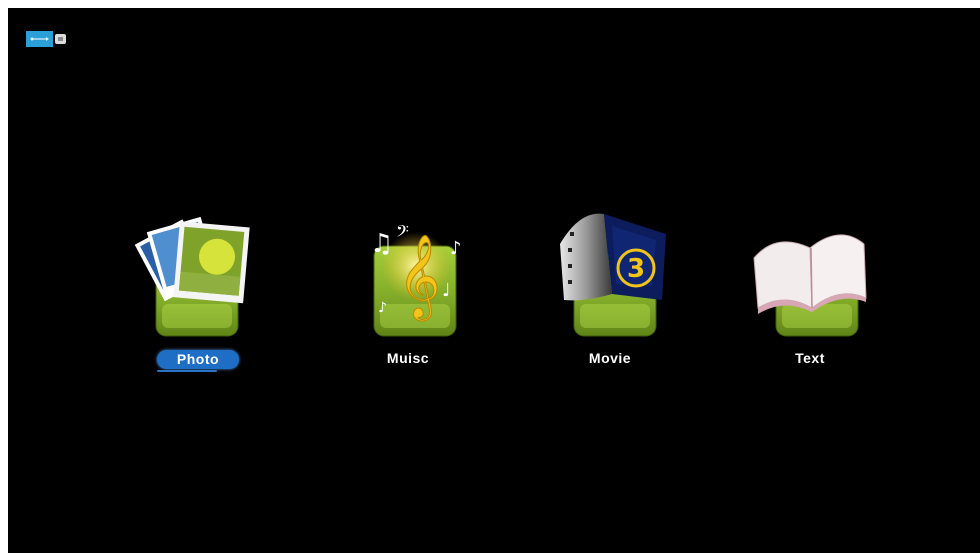  What do you see at coordinates (636, 269) in the screenshot?
I see `svg-text: 3` at bounding box center [636, 269].